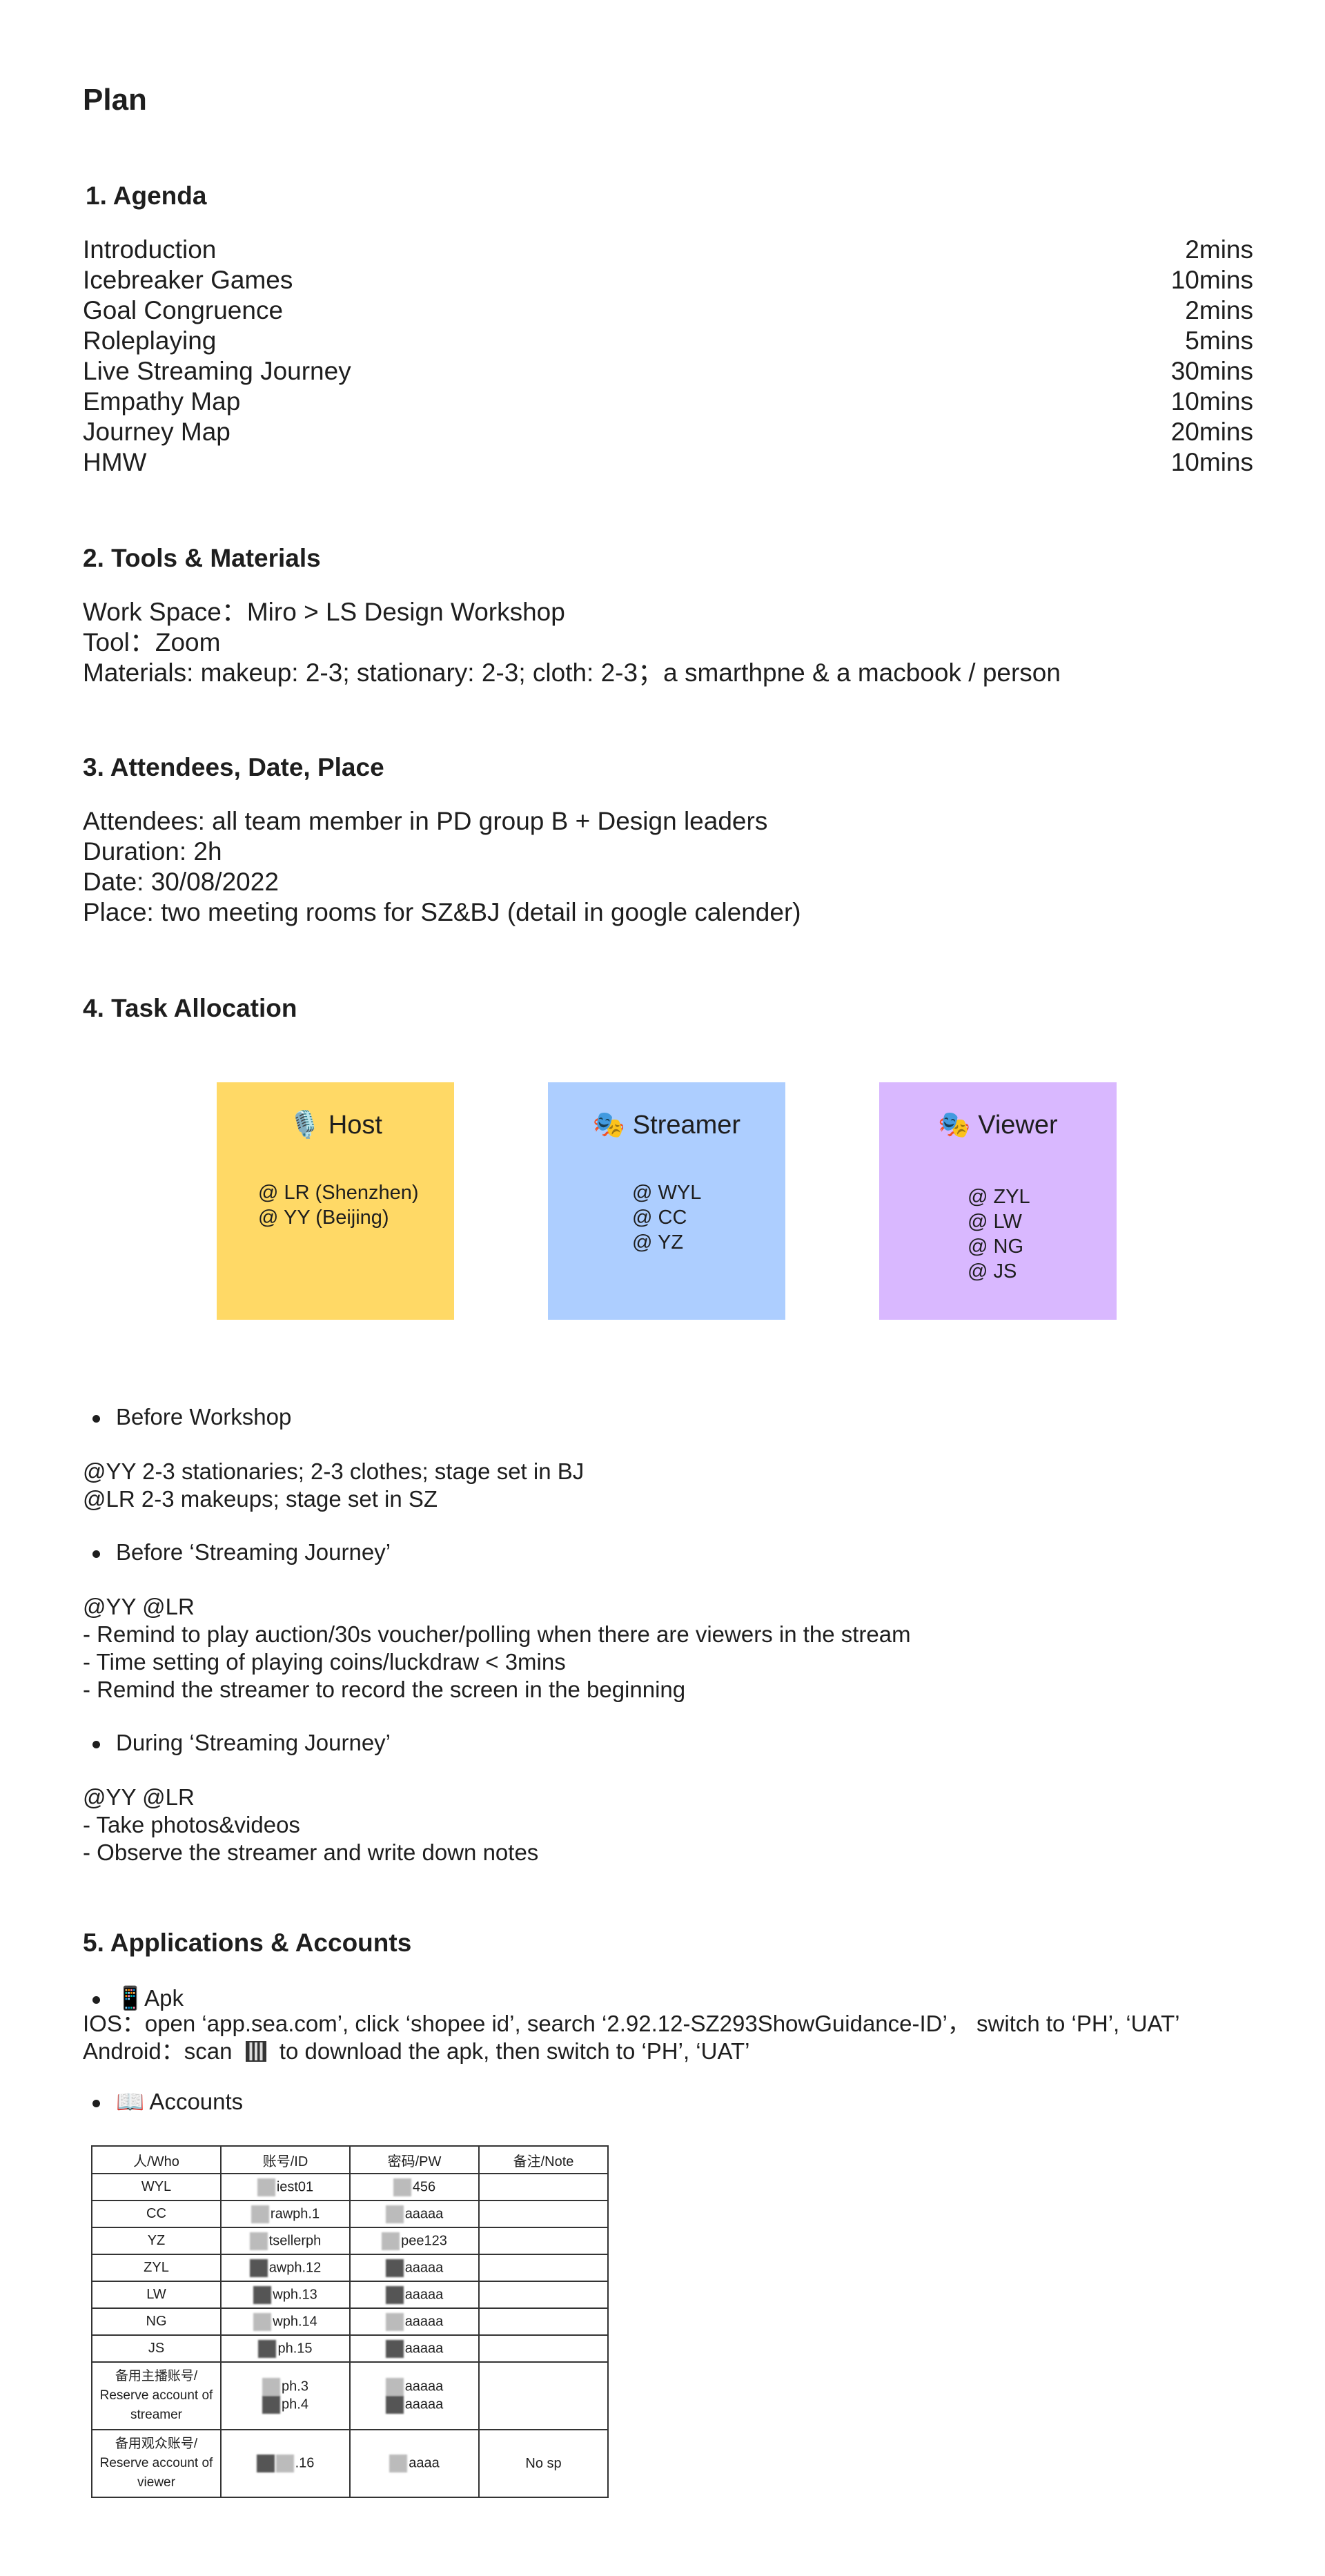 This screenshot has height=2576, width=1325. Describe the element at coordinates (150, 340) in the screenshot. I see `agenda-item-name: Roleplaying` at that location.